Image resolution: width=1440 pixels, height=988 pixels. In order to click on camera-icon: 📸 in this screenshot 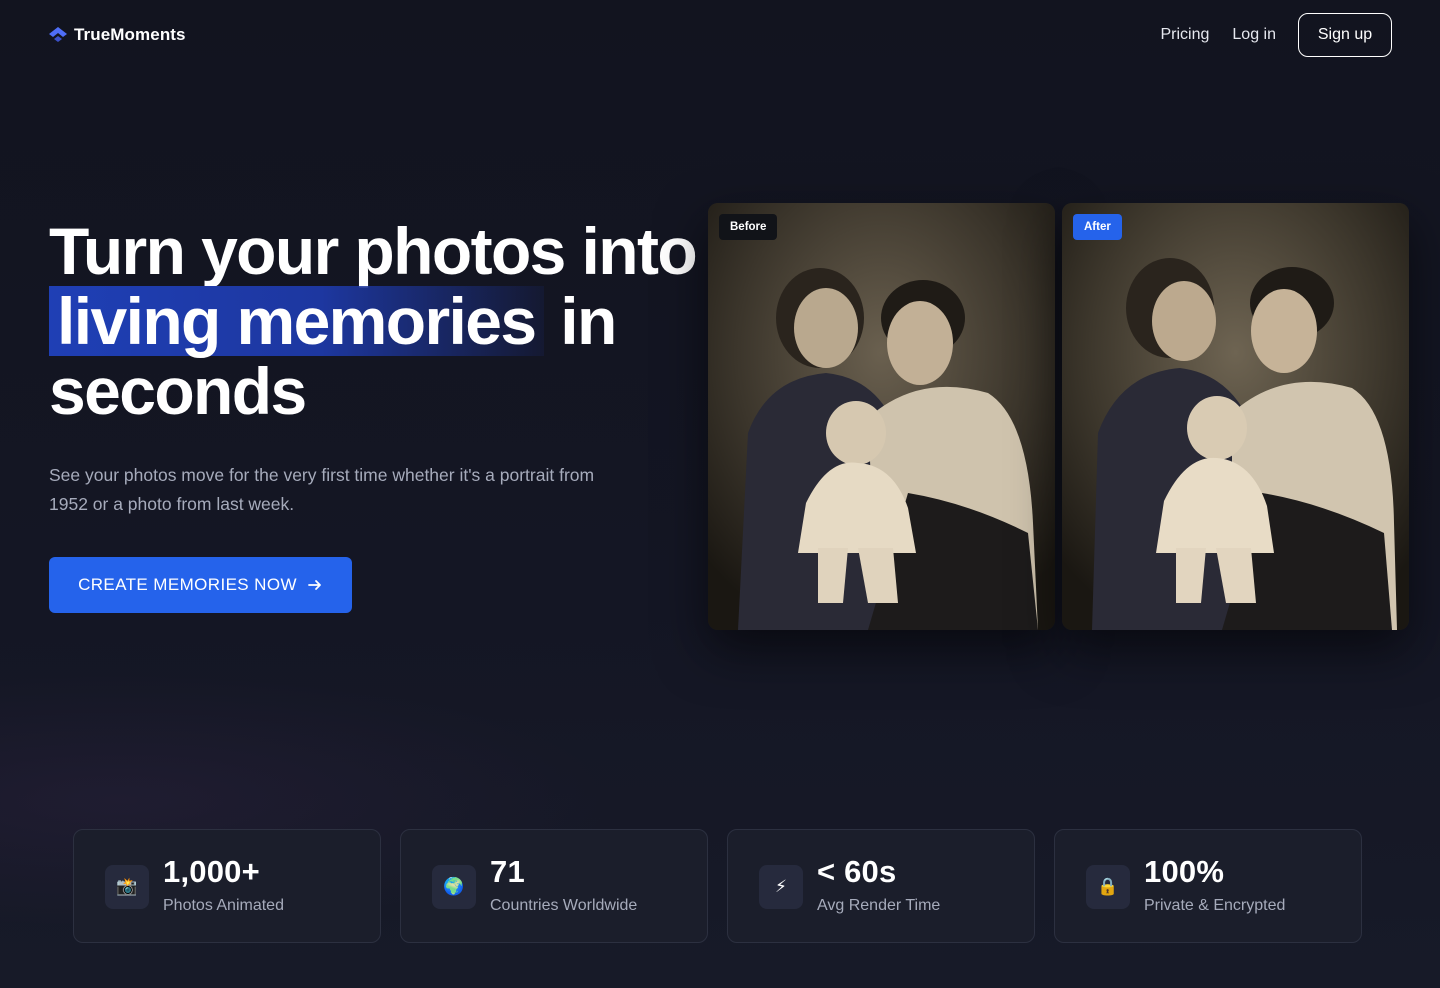, I will do `click(127, 887)`.